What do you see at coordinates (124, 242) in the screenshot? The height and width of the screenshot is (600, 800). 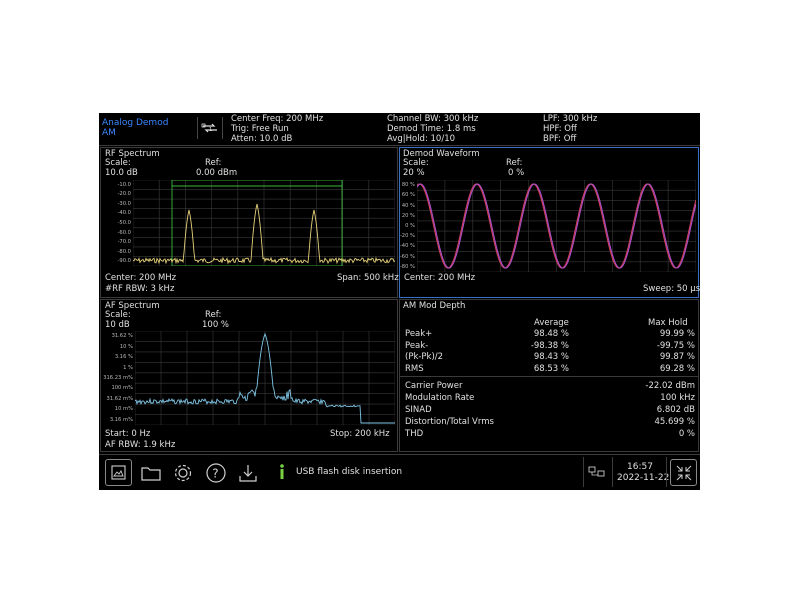 I see `y-tick-label: -70.0` at bounding box center [124, 242].